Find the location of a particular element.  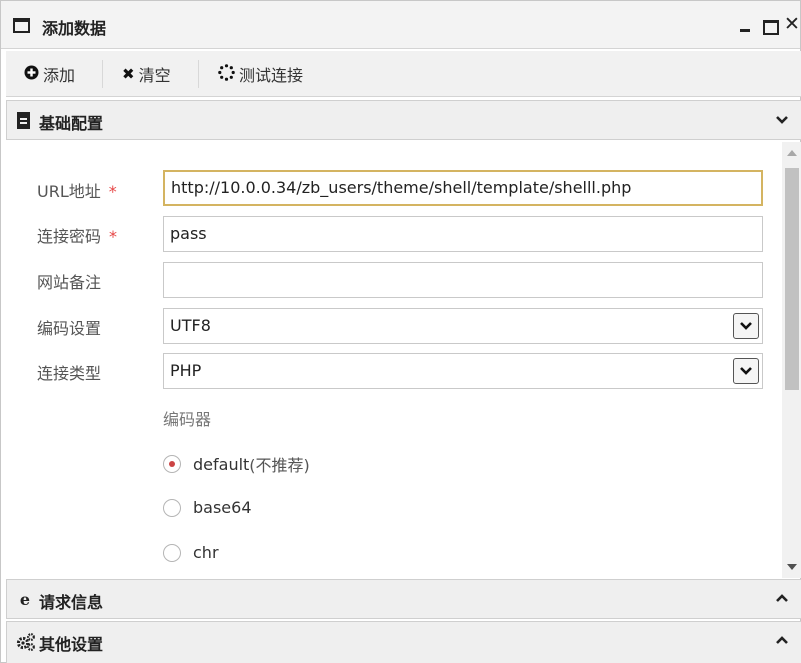

section-title-other: 其他设置 is located at coordinates (71, 644).